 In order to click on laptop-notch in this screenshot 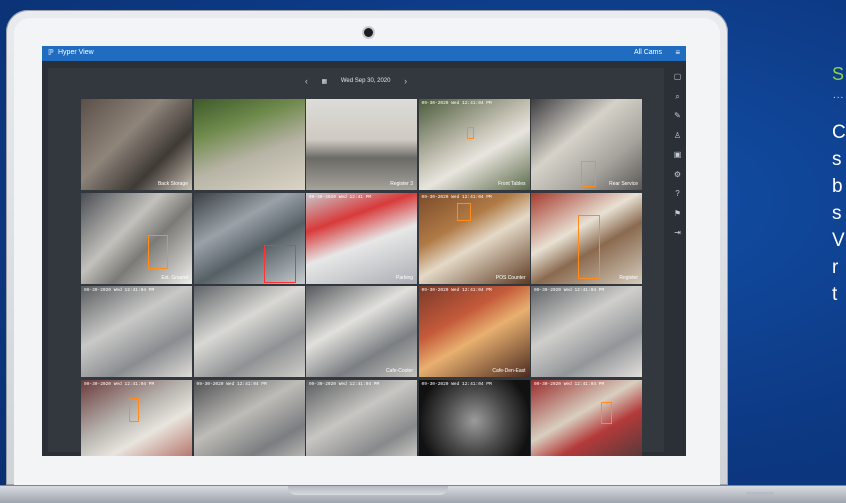, I will do `click(368, 490)`.